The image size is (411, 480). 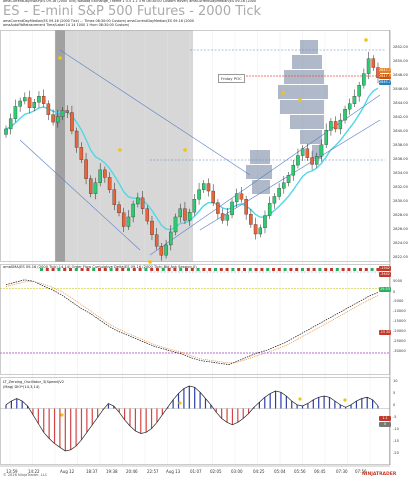 I want to click on oscillator-line, so click(x=192, y=418).